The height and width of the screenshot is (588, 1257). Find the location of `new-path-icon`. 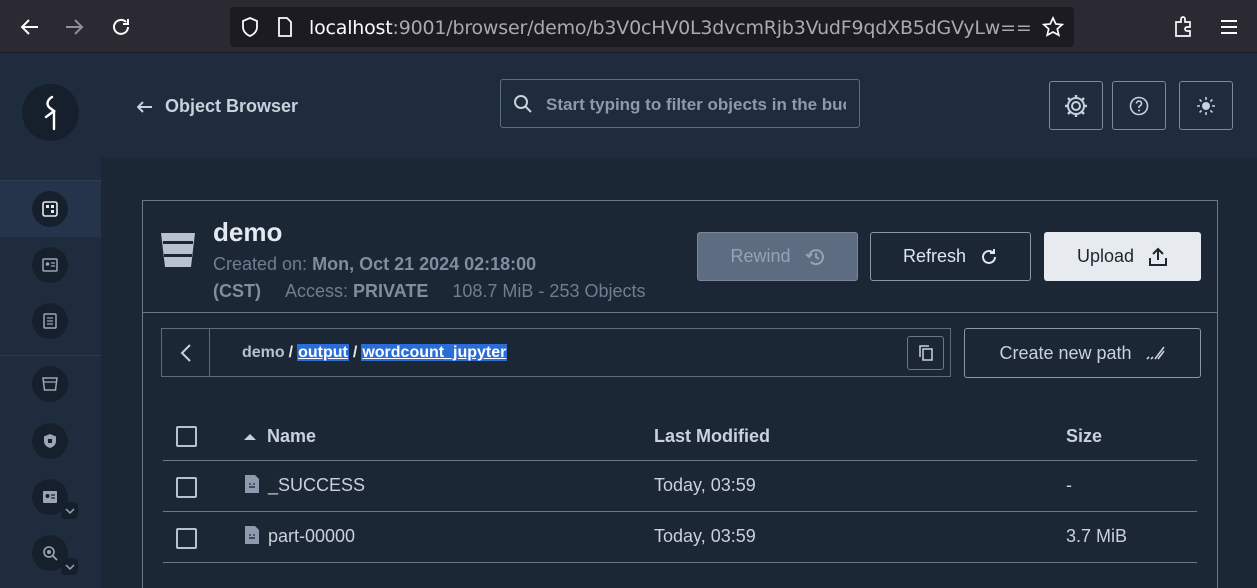

new-path-icon is located at coordinates (1155, 353).